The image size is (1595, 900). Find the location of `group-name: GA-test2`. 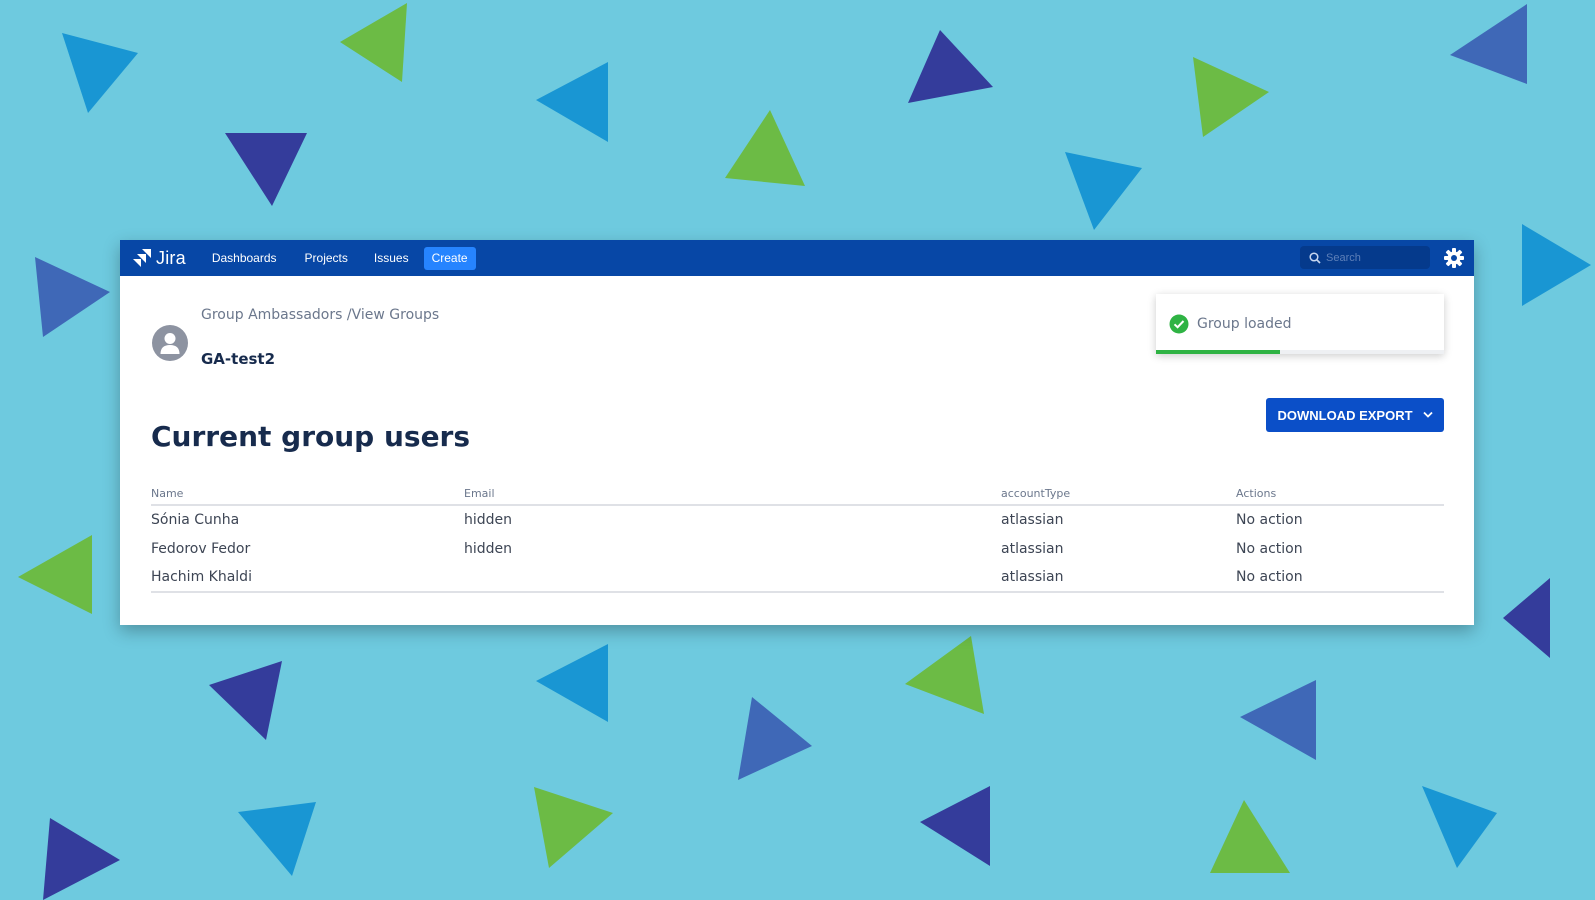

group-name: GA-test2 is located at coordinates (238, 359).